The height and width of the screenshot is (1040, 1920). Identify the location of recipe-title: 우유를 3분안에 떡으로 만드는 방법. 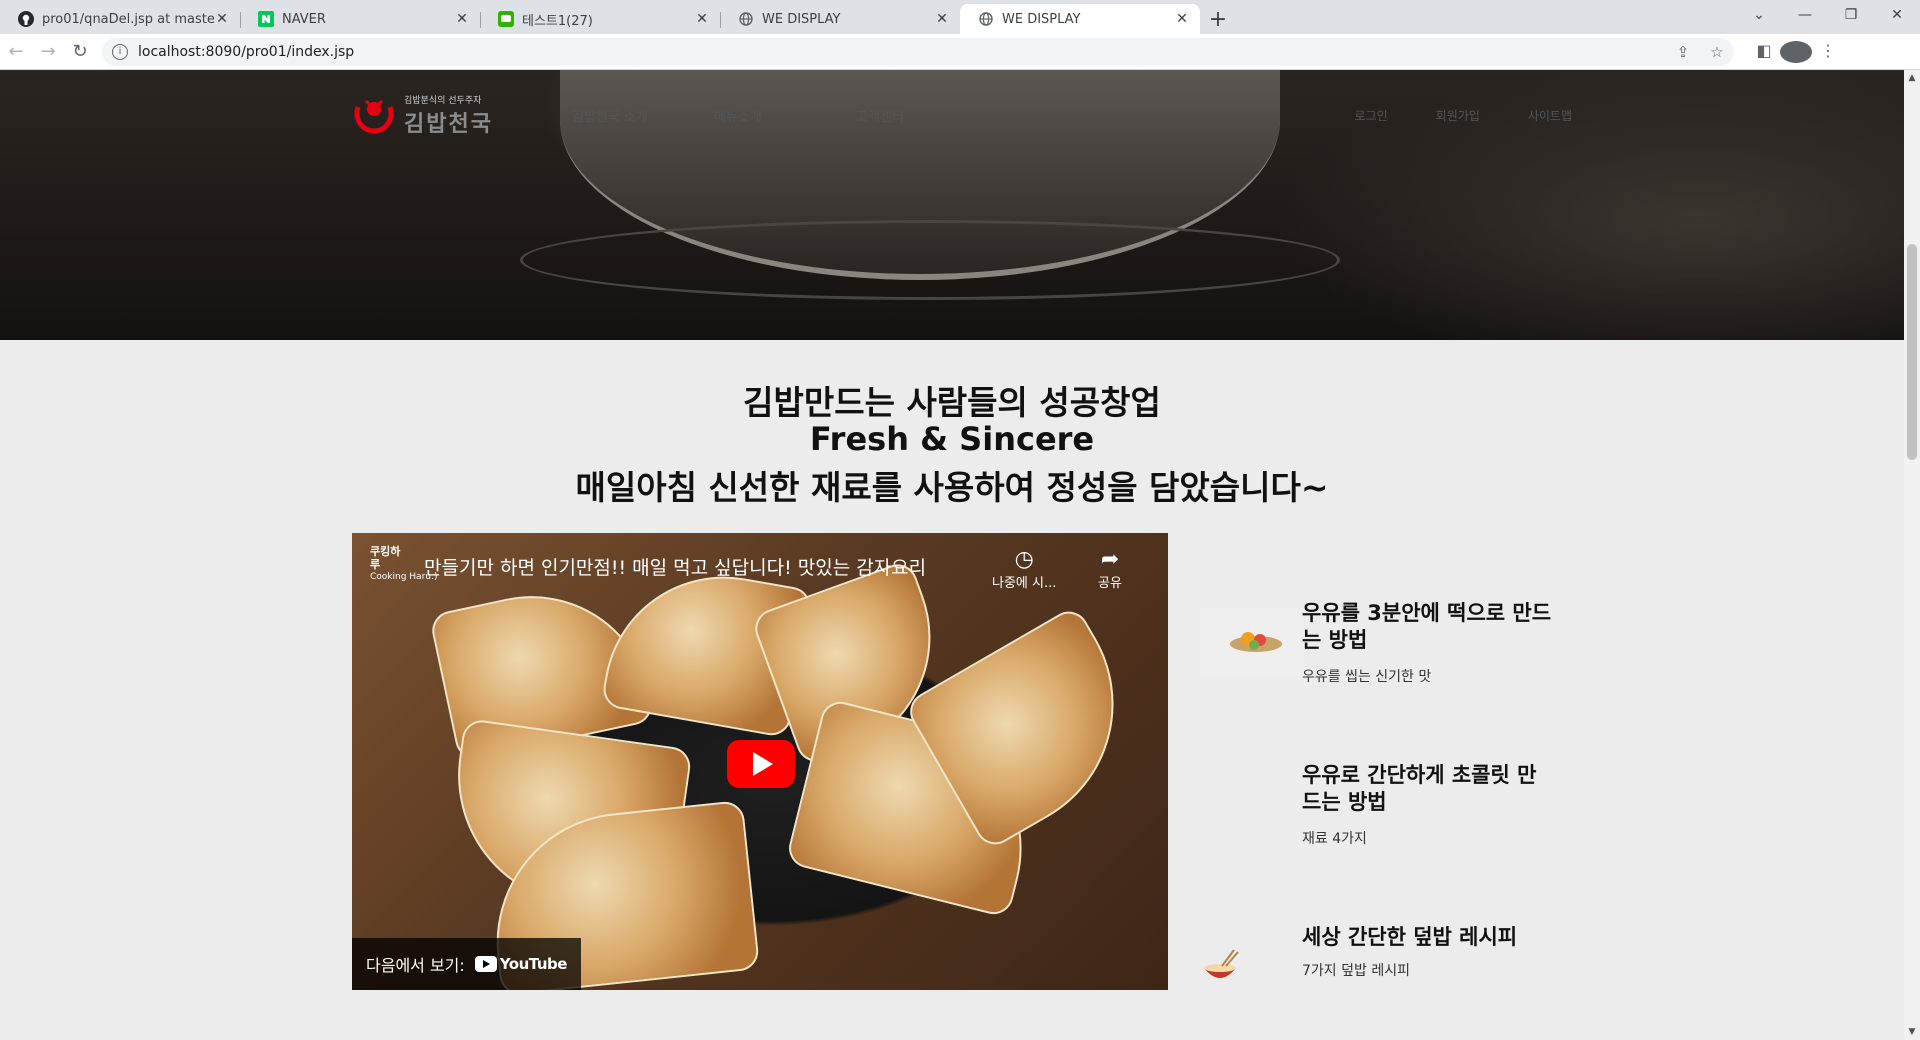
(1427, 627).